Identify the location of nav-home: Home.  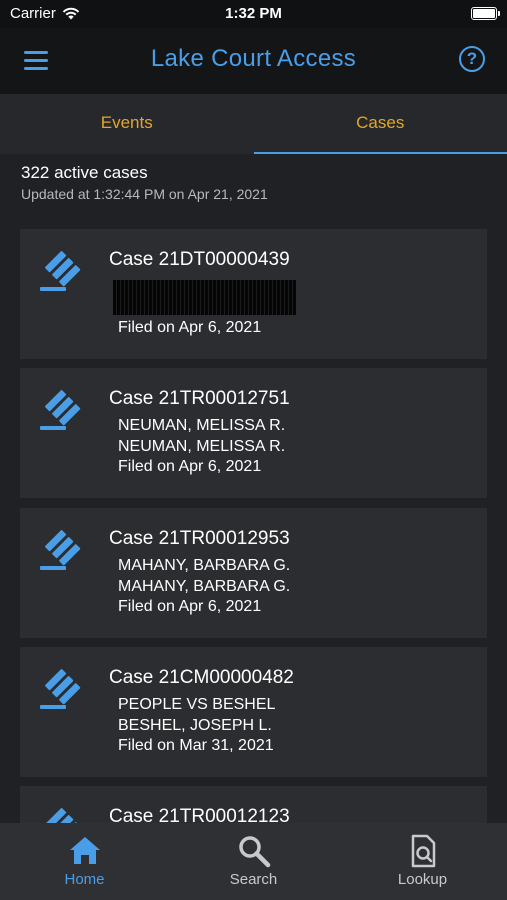
(84, 861).